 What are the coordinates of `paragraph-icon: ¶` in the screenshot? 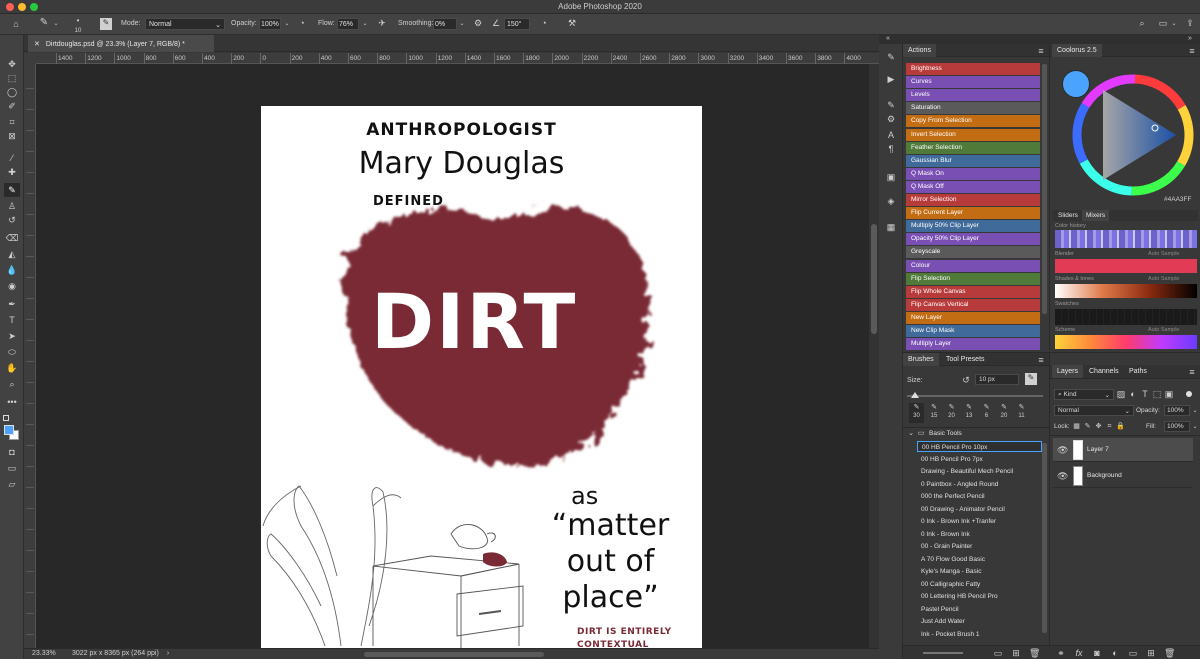 It's located at (891, 149).